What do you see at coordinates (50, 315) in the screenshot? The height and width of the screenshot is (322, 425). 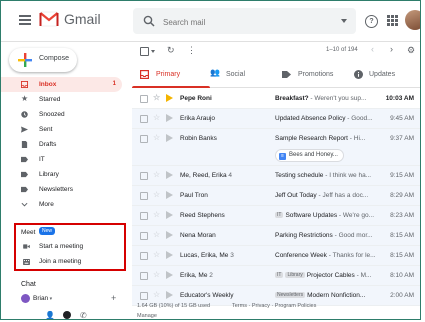 I see `person-icon: 👤` at bounding box center [50, 315].